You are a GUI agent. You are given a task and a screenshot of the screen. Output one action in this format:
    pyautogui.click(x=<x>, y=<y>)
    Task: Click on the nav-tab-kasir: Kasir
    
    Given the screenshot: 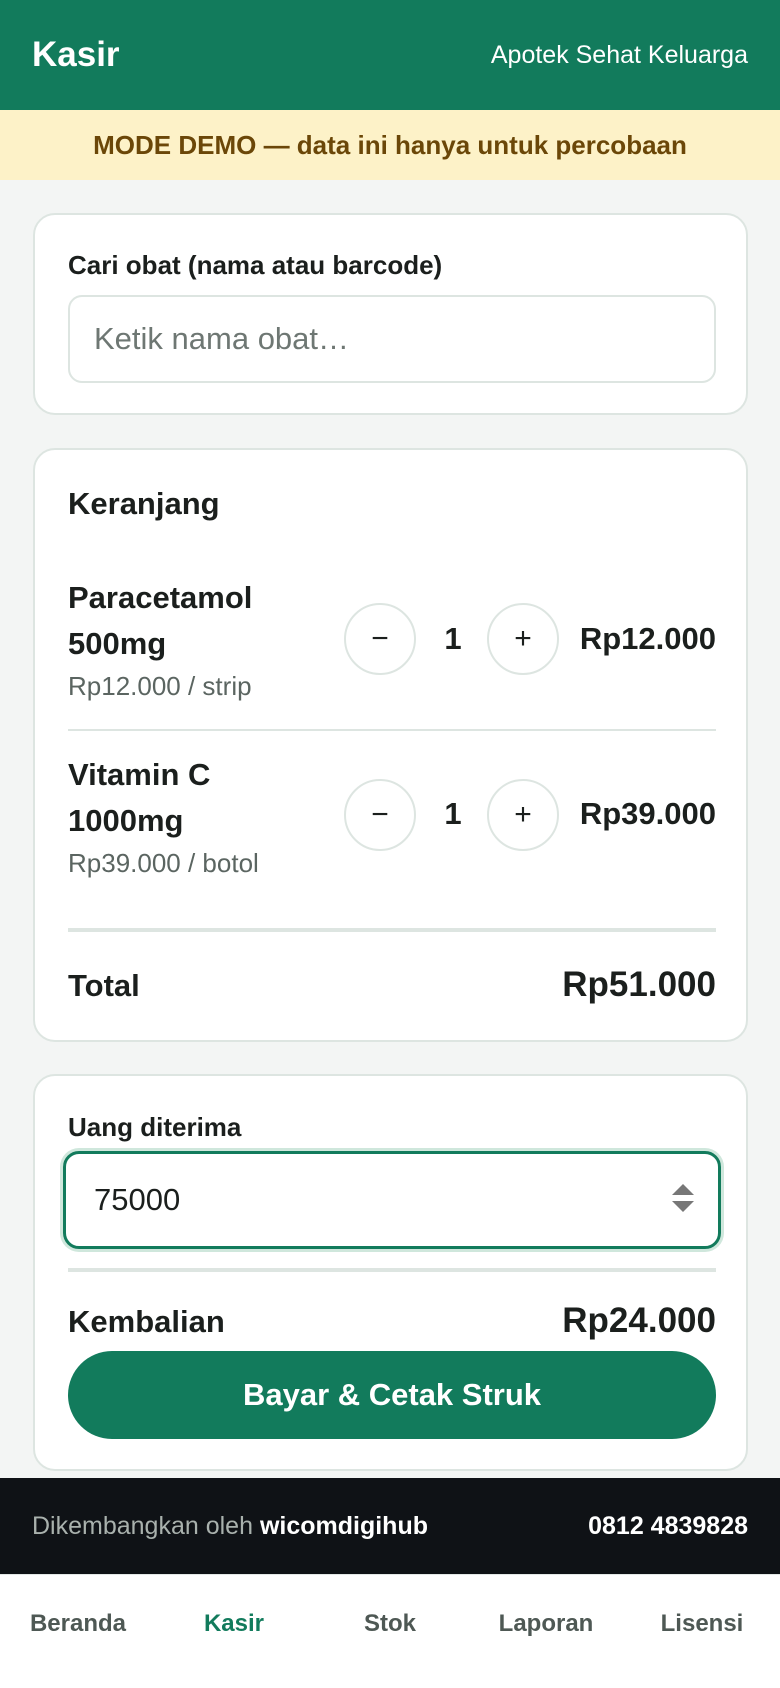 What is the action you would take?
    pyautogui.click(x=234, y=1631)
    